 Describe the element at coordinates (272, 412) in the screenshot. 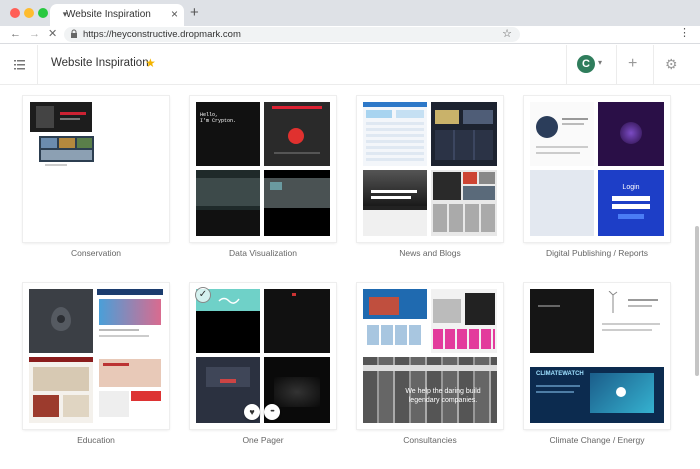

I see `more-options-icon: •••` at that location.